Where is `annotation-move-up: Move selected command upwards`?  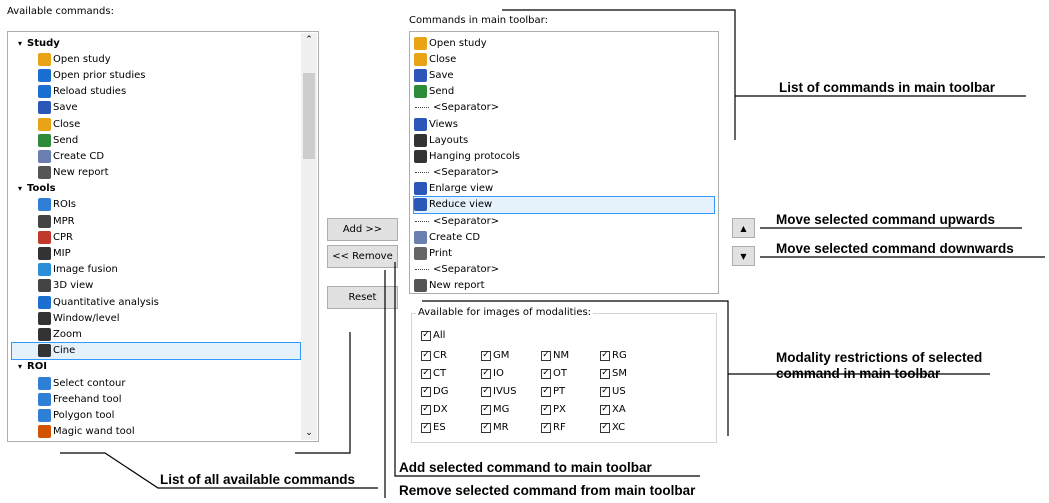
annotation-move-up: Move selected command upwards is located at coordinates (886, 219).